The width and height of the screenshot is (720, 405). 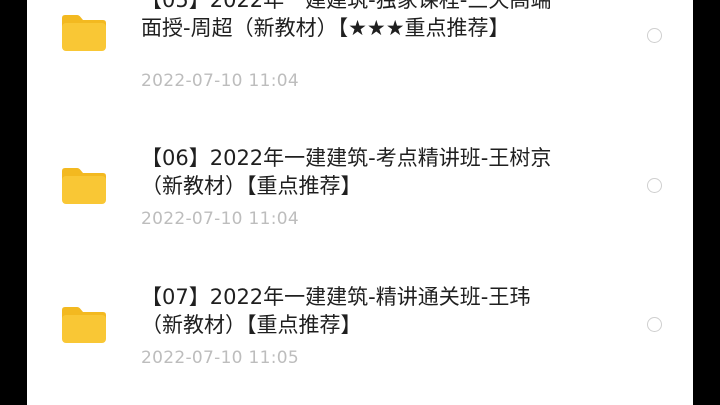 What do you see at coordinates (336, 311) in the screenshot?
I see `file-title: 【07】2022年一建建筑-精讲通关班-王玮（新教材）【重点推荐】` at bounding box center [336, 311].